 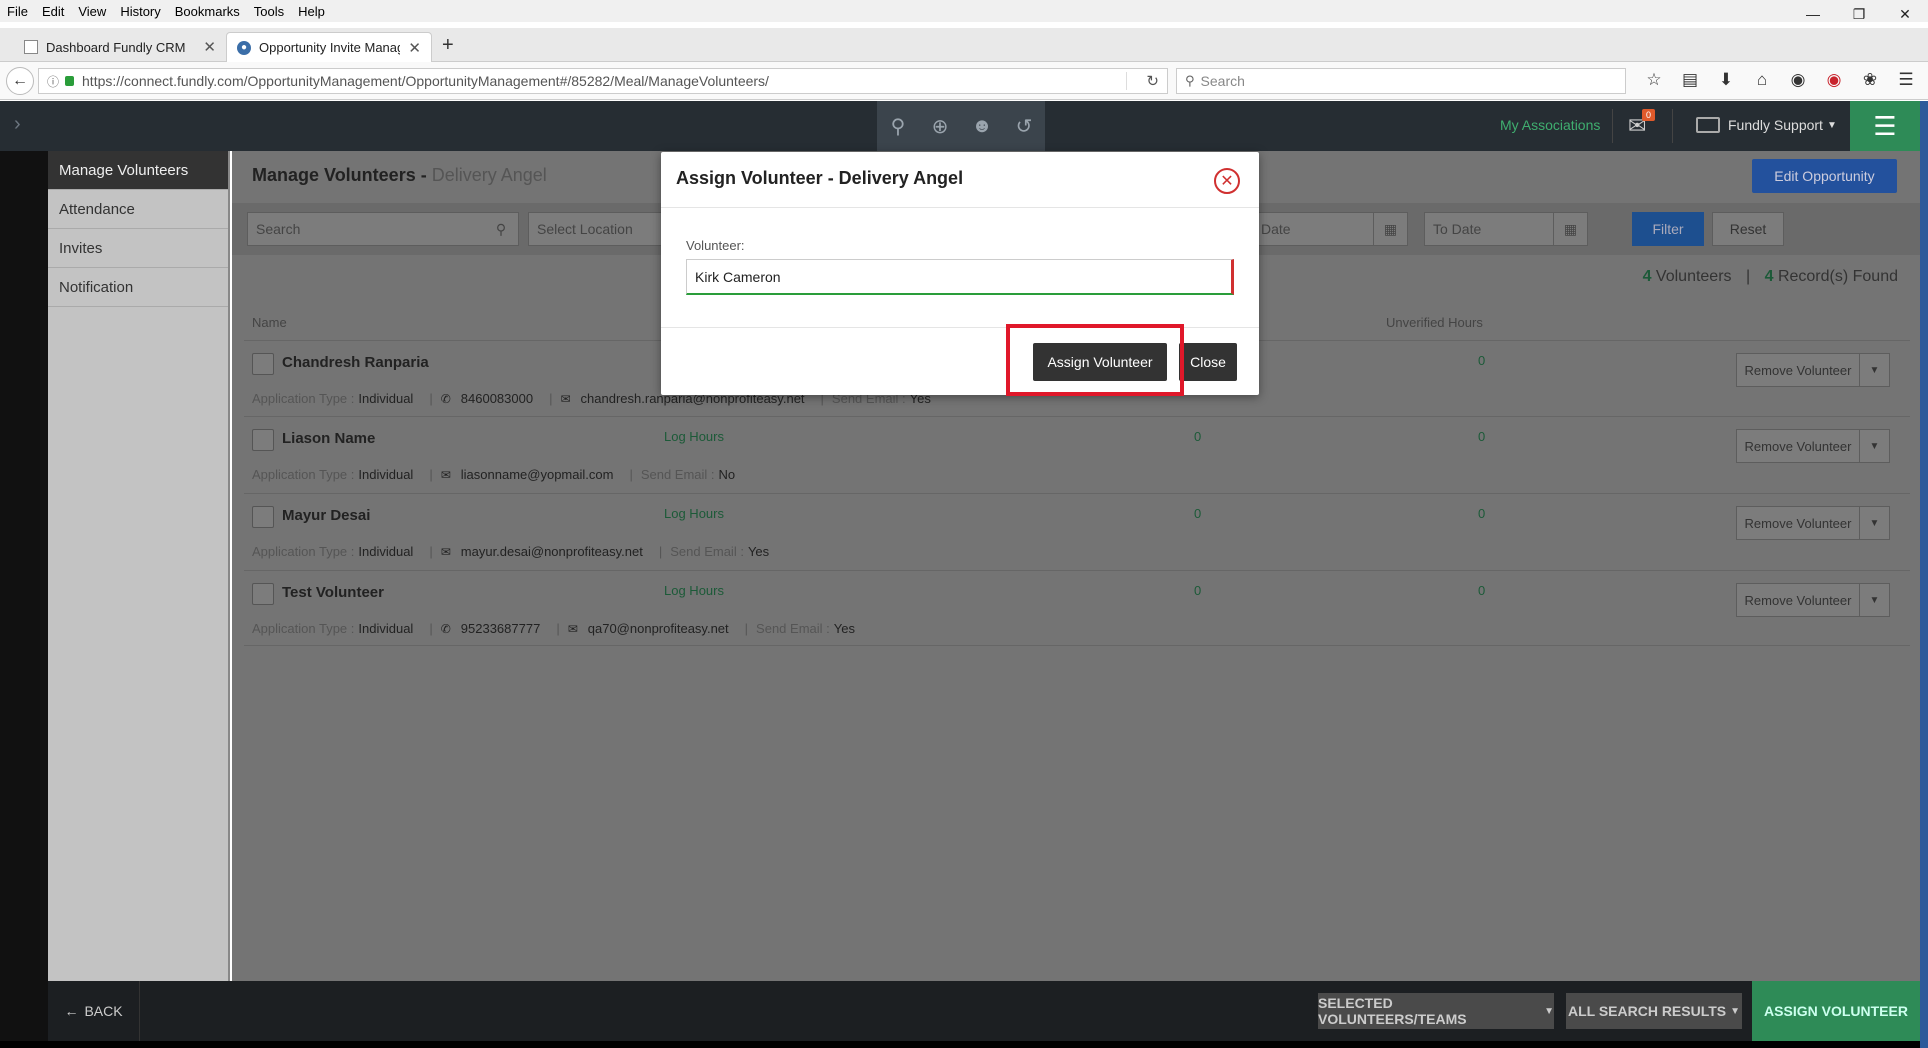 I want to click on extension-icon: ❀, so click(x=1870, y=80).